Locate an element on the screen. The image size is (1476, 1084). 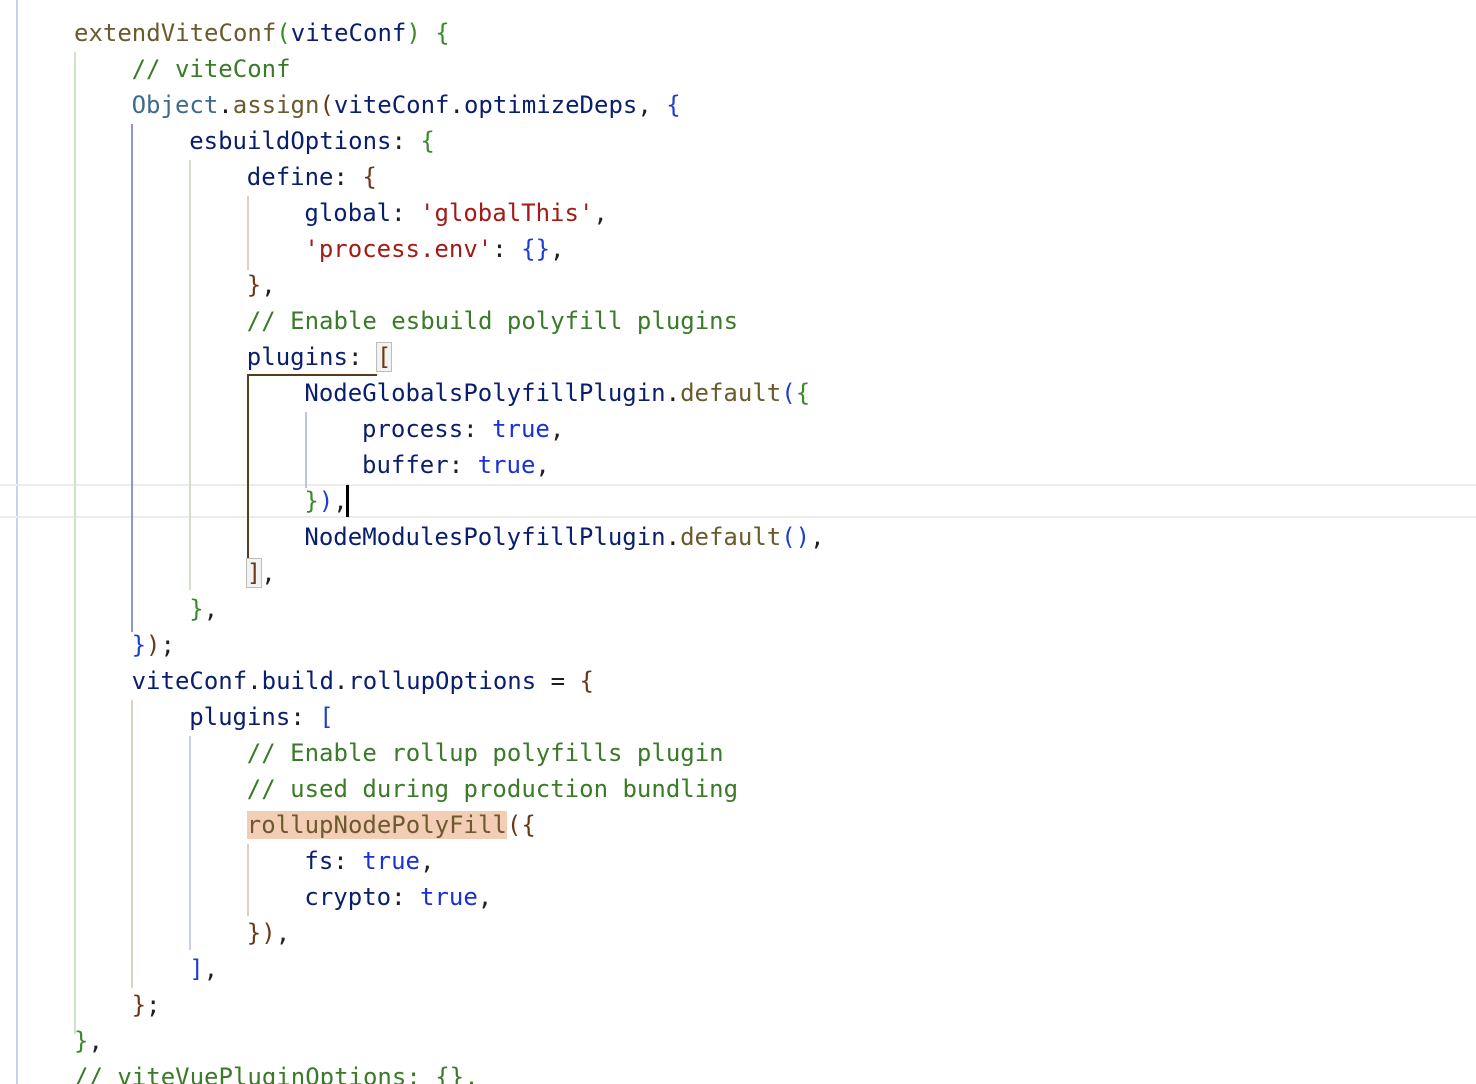
code-line: buffer: true, is located at coordinates (456, 465).